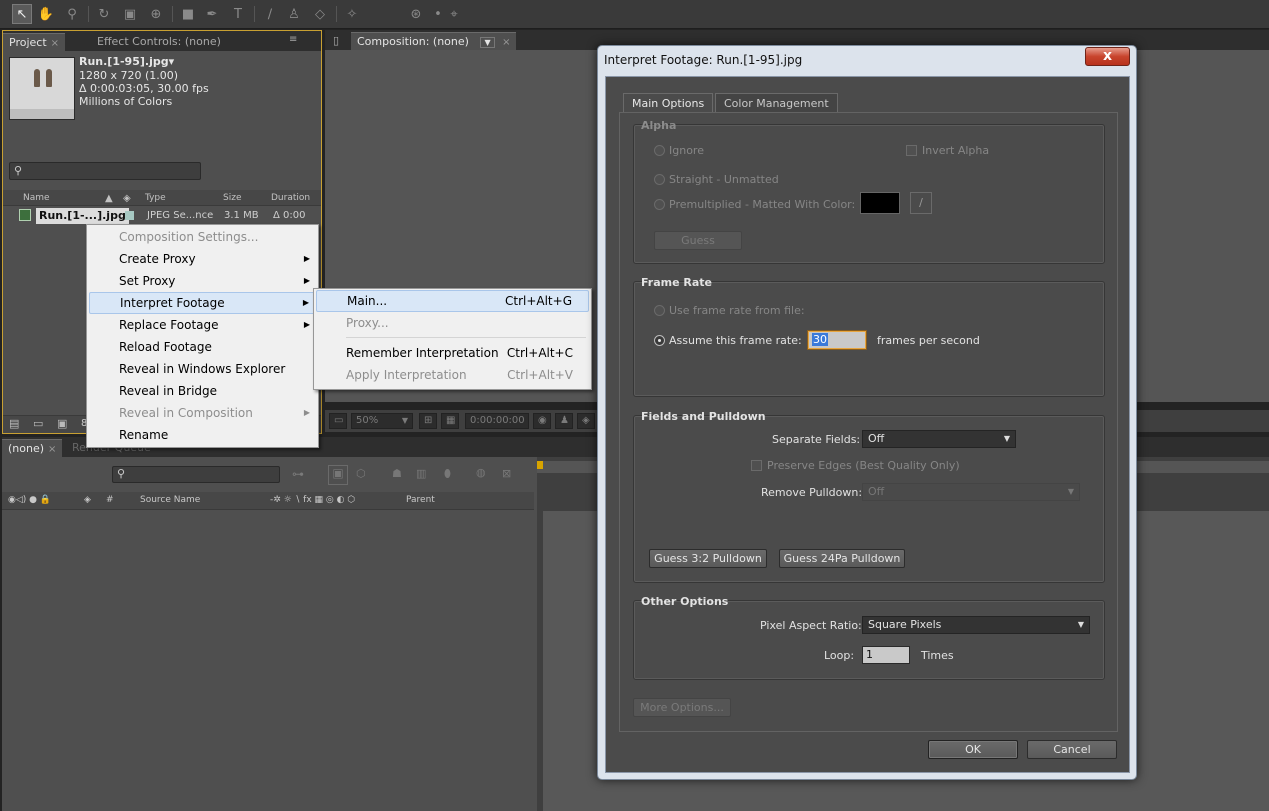 The width and height of the screenshot is (1269, 811). I want to click on current-time: 0:00:00:00, so click(497, 421).